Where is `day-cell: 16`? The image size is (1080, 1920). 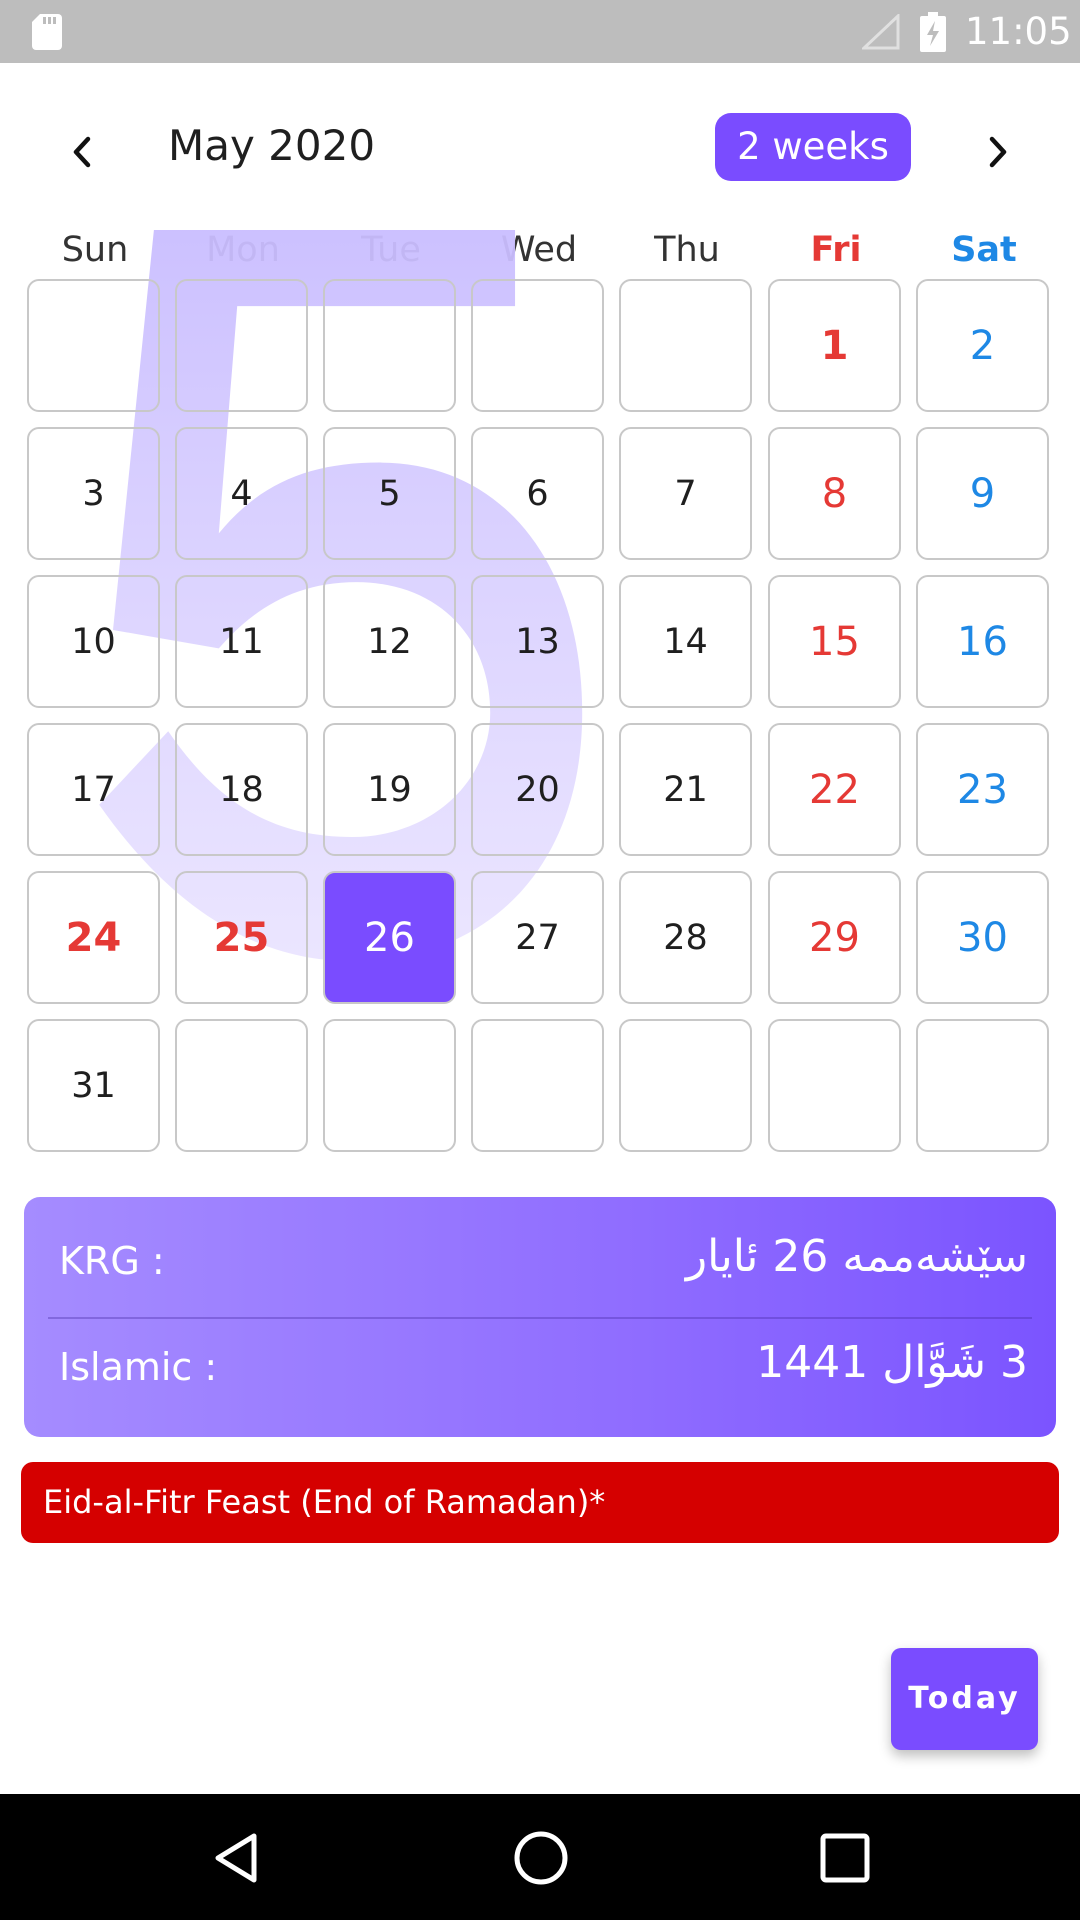 day-cell: 16 is located at coordinates (982, 641).